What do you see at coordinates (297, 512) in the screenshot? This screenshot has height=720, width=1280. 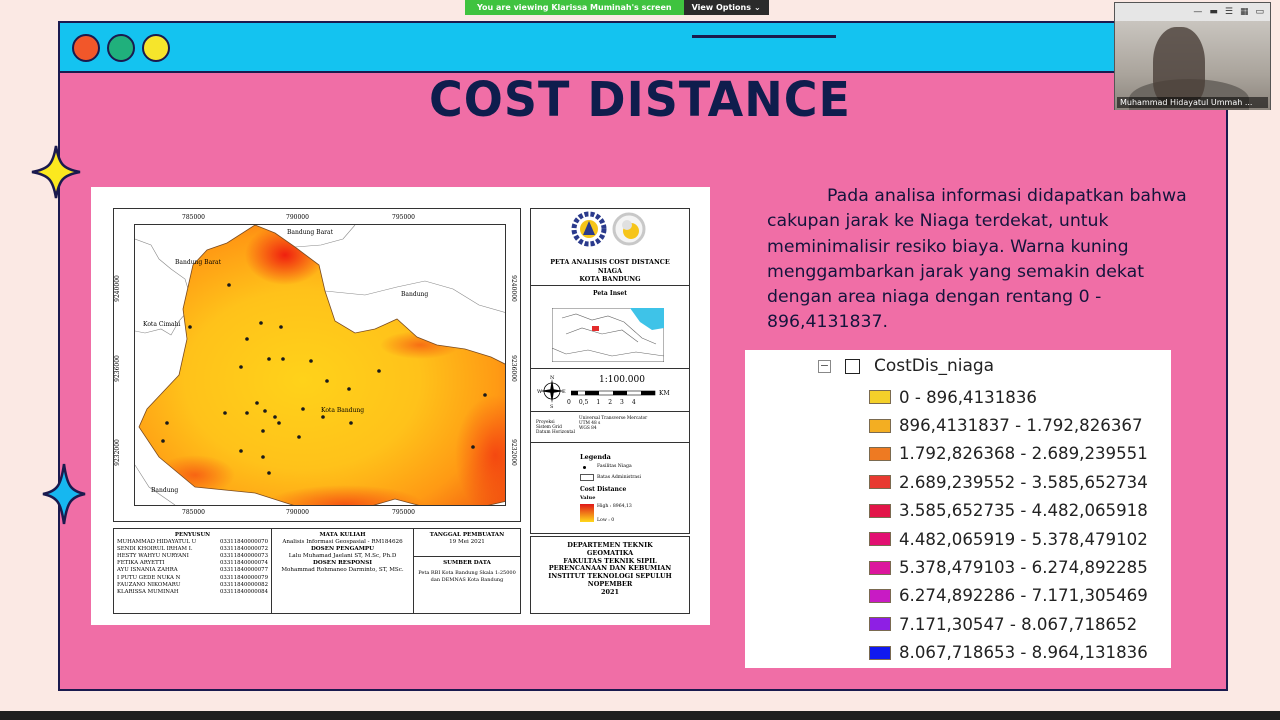 I see `x-tick: 790000` at bounding box center [297, 512].